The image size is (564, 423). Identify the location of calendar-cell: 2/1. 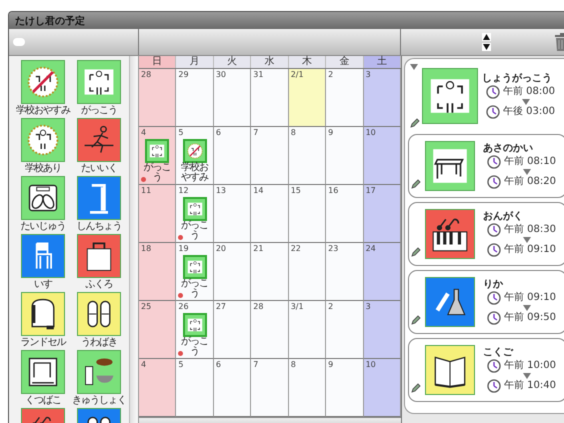
(307, 98).